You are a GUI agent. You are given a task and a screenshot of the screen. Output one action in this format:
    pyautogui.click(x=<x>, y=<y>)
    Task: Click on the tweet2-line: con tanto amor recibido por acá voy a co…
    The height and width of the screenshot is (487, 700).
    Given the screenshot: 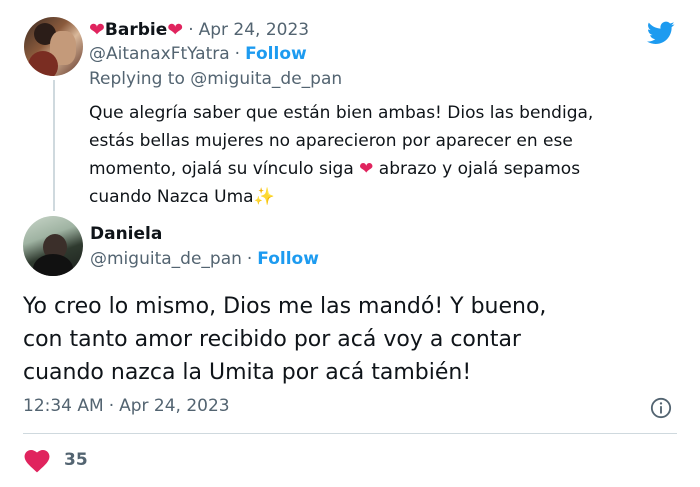 What is the action you would take?
    pyautogui.click(x=272, y=339)
    